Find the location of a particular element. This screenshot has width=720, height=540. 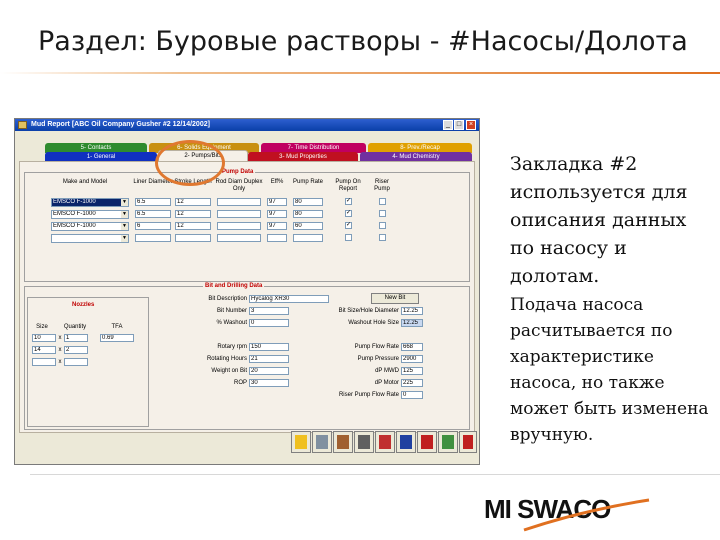

header-eff: Eff% is located at coordinates (277, 182).